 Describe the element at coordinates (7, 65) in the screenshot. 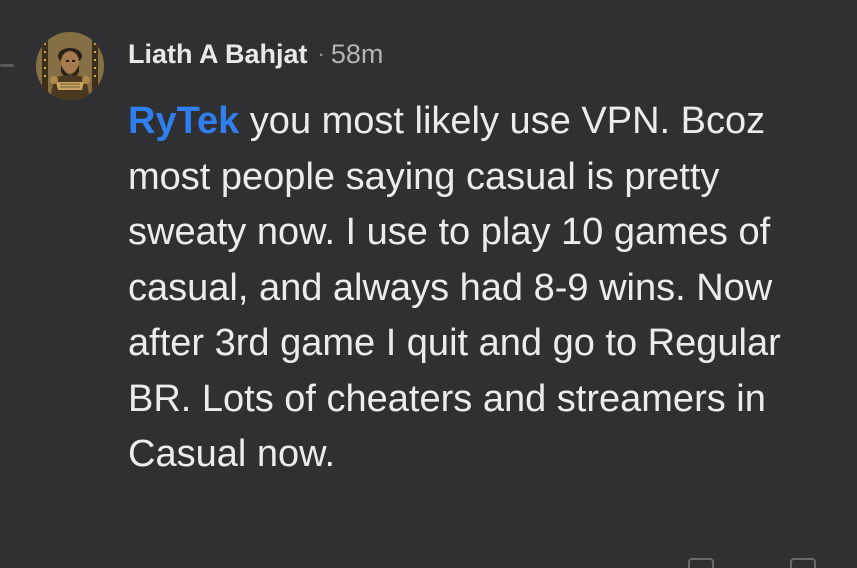

I see `thread-connector-line` at that location.